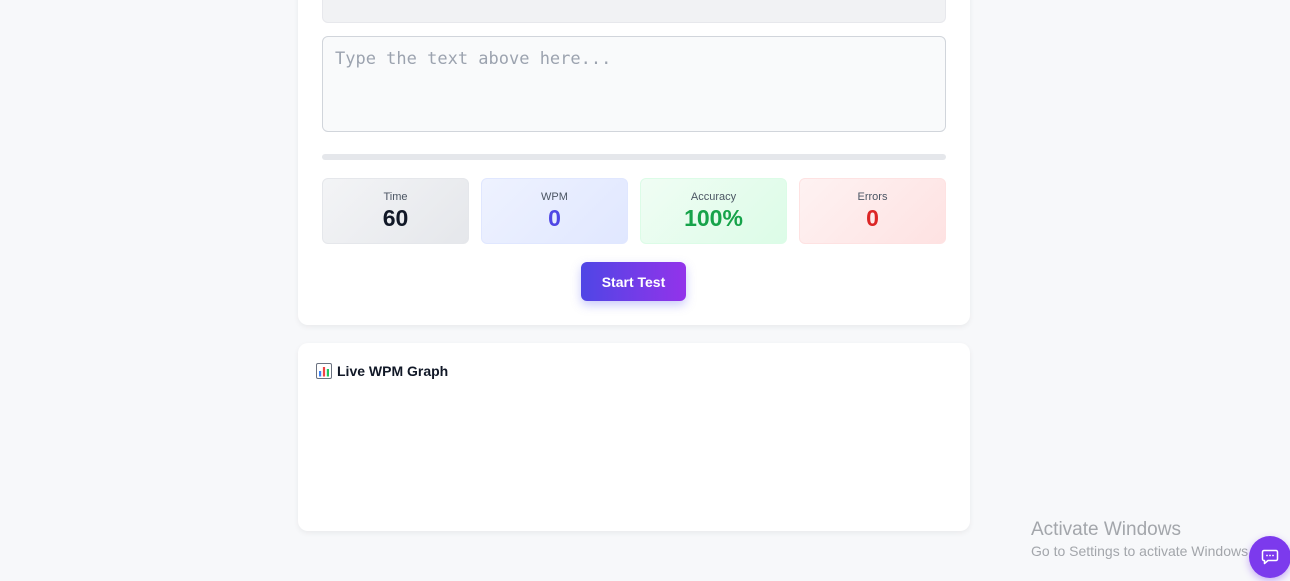 The image size is (1290, 581). Describe the element at coordinates (634, 157) in the screenshot. I see `progress-bar` at that location.